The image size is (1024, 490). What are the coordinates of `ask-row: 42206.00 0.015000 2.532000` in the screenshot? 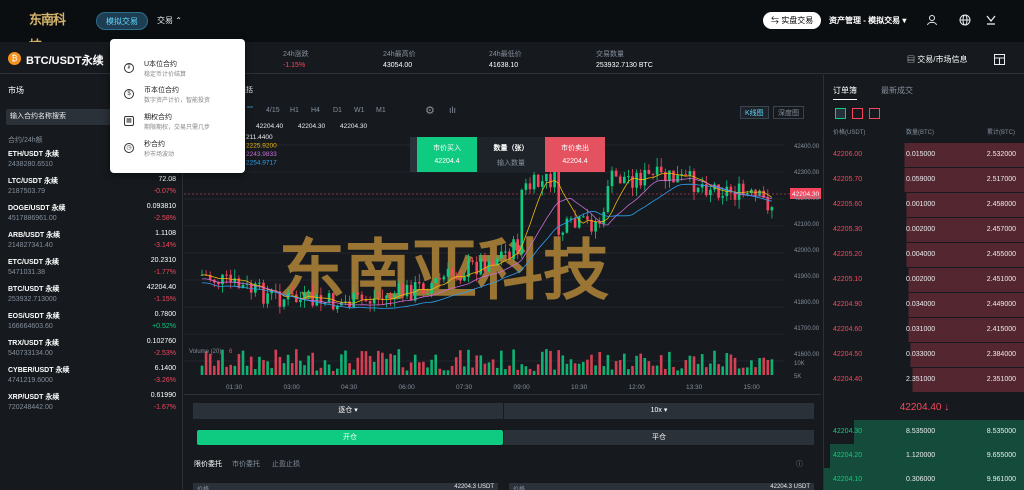 It's located at (924, 155).